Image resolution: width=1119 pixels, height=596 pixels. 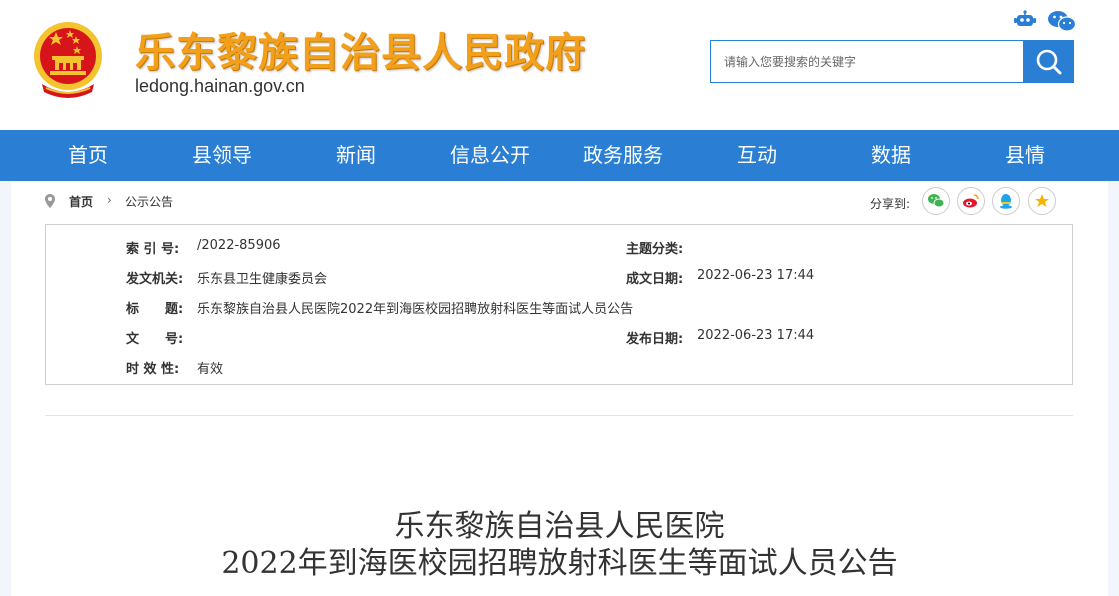 I want to click on search-box, so click(x=866, y=61).